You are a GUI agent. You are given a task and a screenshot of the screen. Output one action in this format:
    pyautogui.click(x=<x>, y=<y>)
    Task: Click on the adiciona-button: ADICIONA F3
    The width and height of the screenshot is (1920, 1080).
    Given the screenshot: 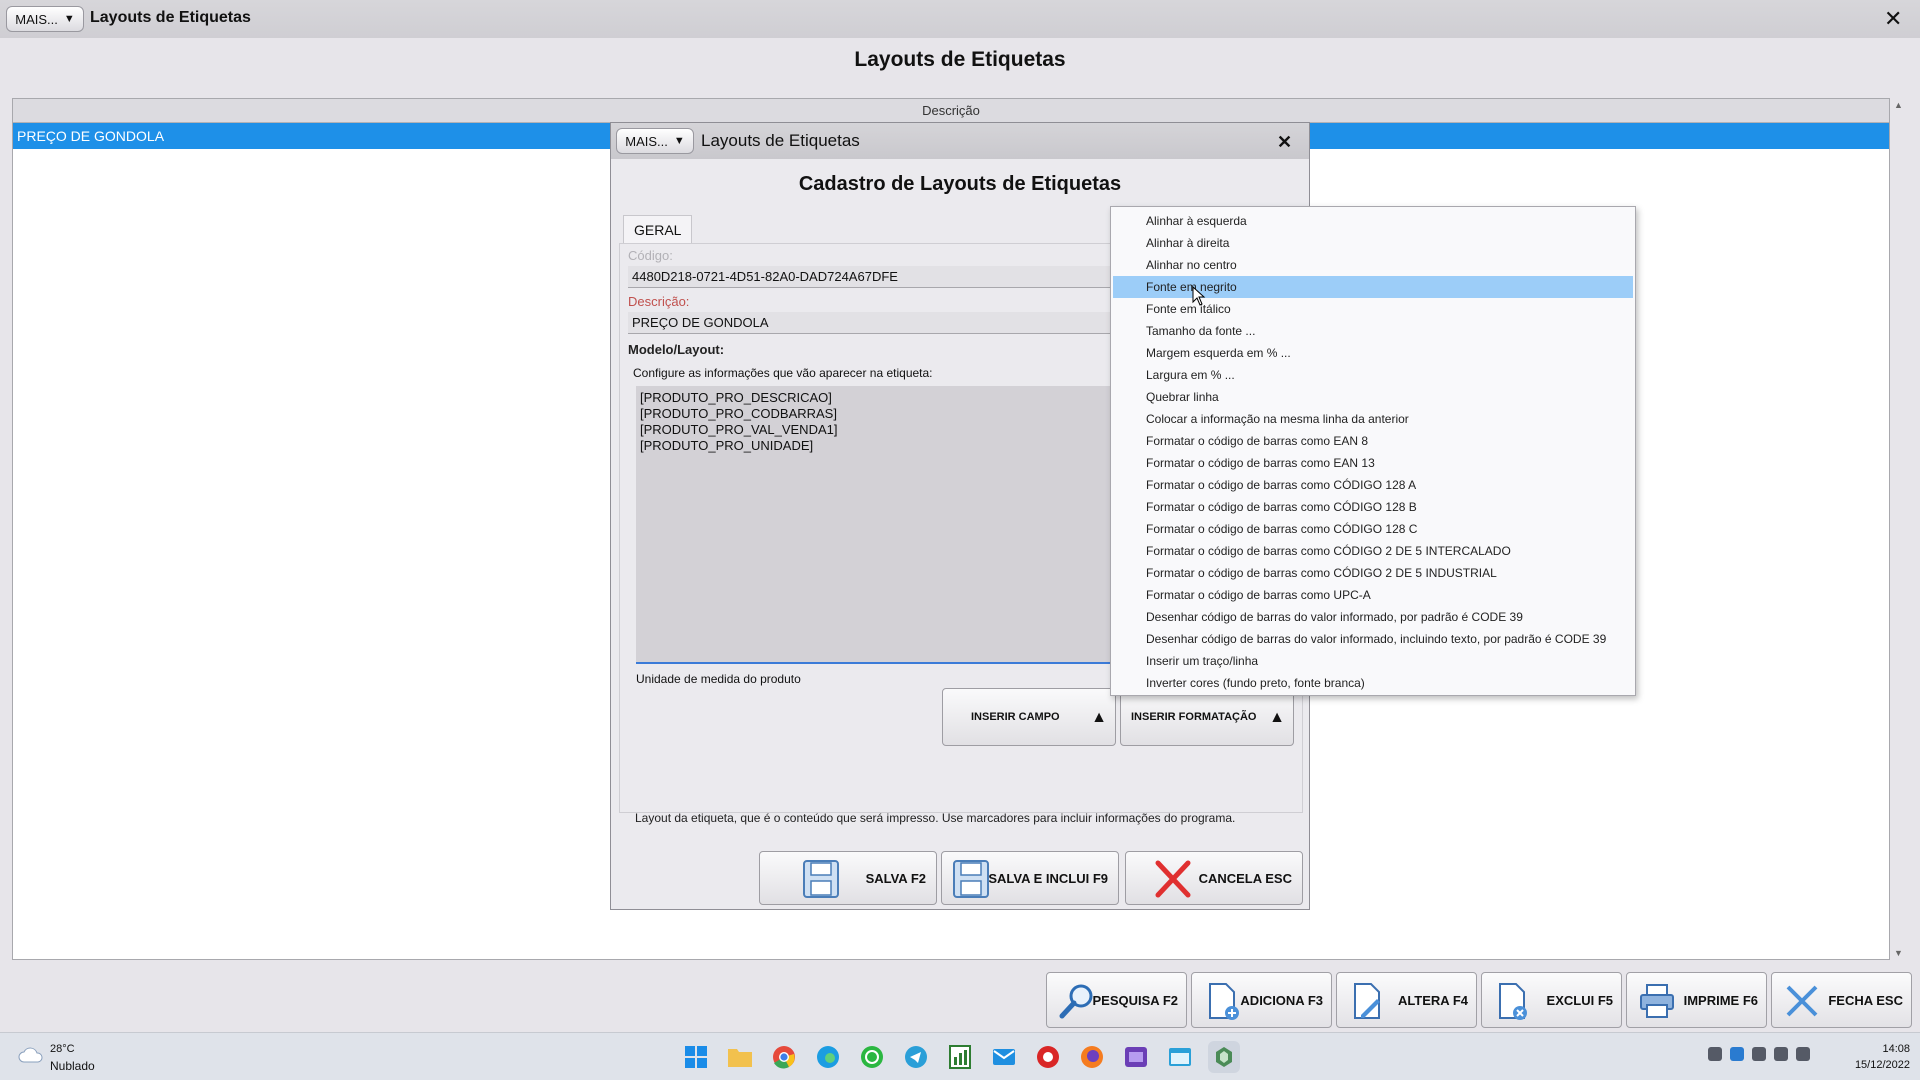 What is the action you would take?
    pyautogui.click(x=1261, y=1000)
    